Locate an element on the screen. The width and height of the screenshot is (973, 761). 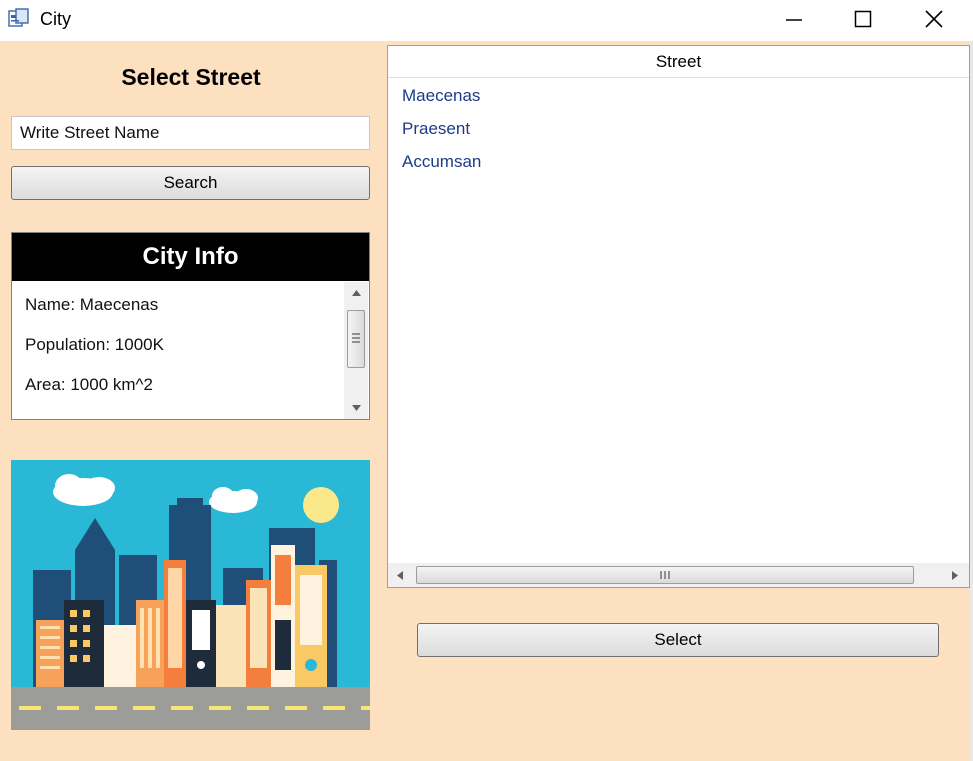
chevron-right-icon is located at coordinates (955, 575).